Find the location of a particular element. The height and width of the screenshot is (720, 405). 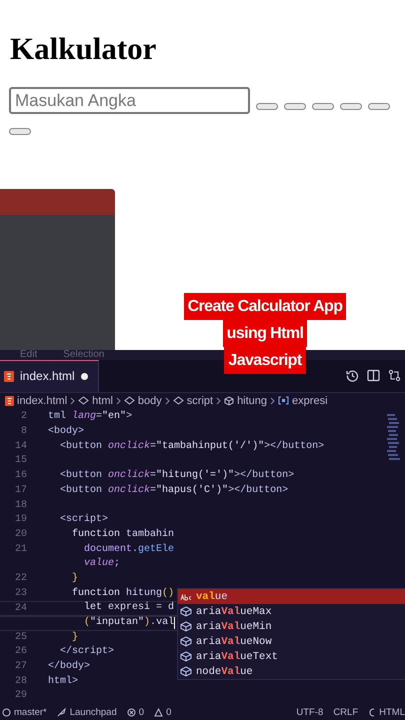

text-icon is located at coordinates (186, 596).